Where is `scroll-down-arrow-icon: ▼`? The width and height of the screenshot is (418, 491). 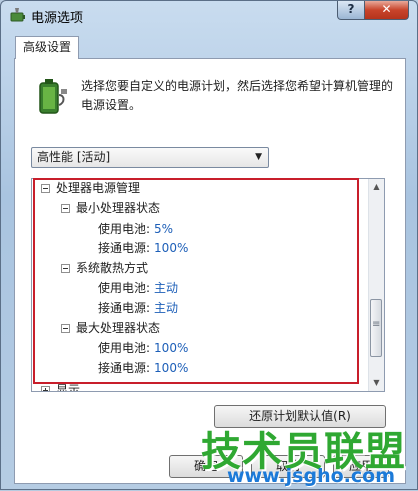
scroll-down-arrow-icon: ▼ is located at coordinates (376, 383).